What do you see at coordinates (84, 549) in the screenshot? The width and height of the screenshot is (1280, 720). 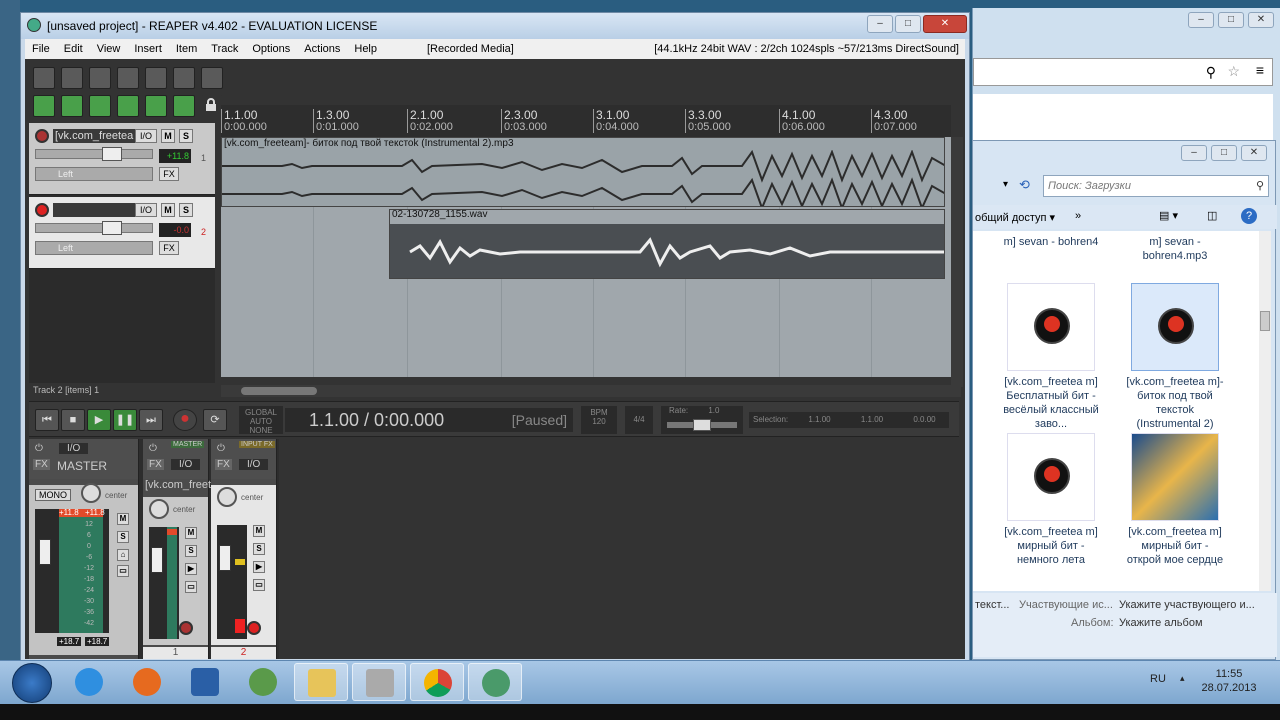 I see `master-strip: ⏻ I/O FX MASTER MONO center +11.8 +11.8` at bounding box center [84, 549].